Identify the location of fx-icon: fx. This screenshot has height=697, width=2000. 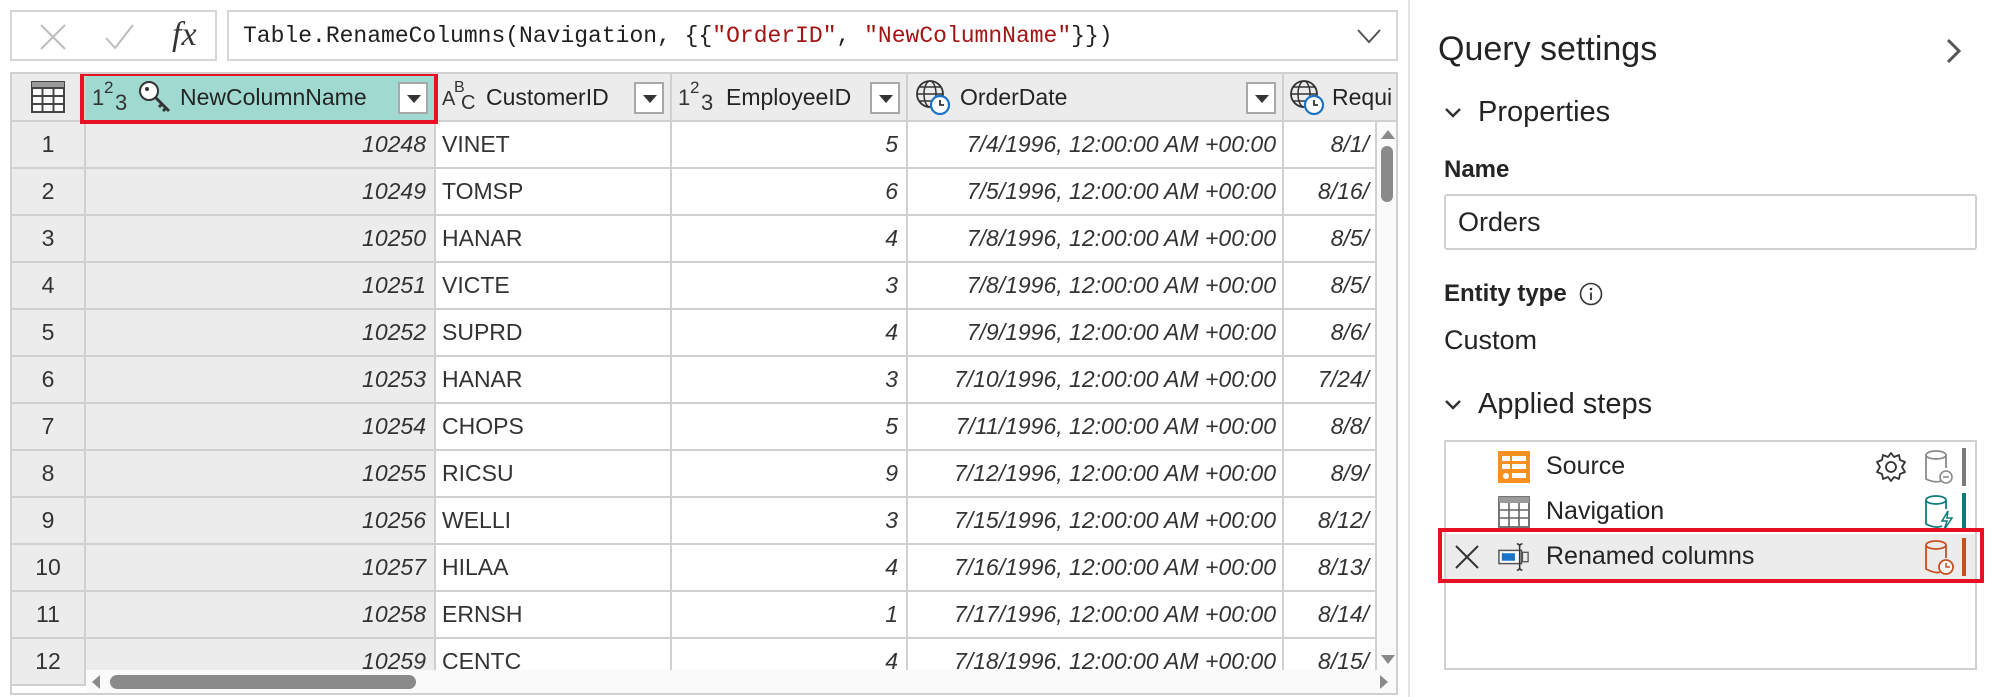
(184, 35).